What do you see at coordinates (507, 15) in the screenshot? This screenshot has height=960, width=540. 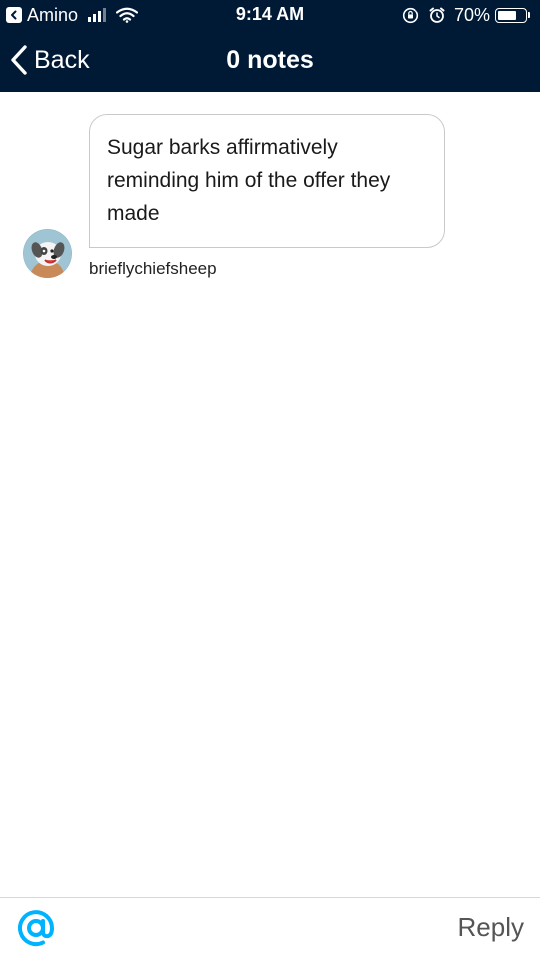 I see `battery-fill` at bounding box center [507, 15].